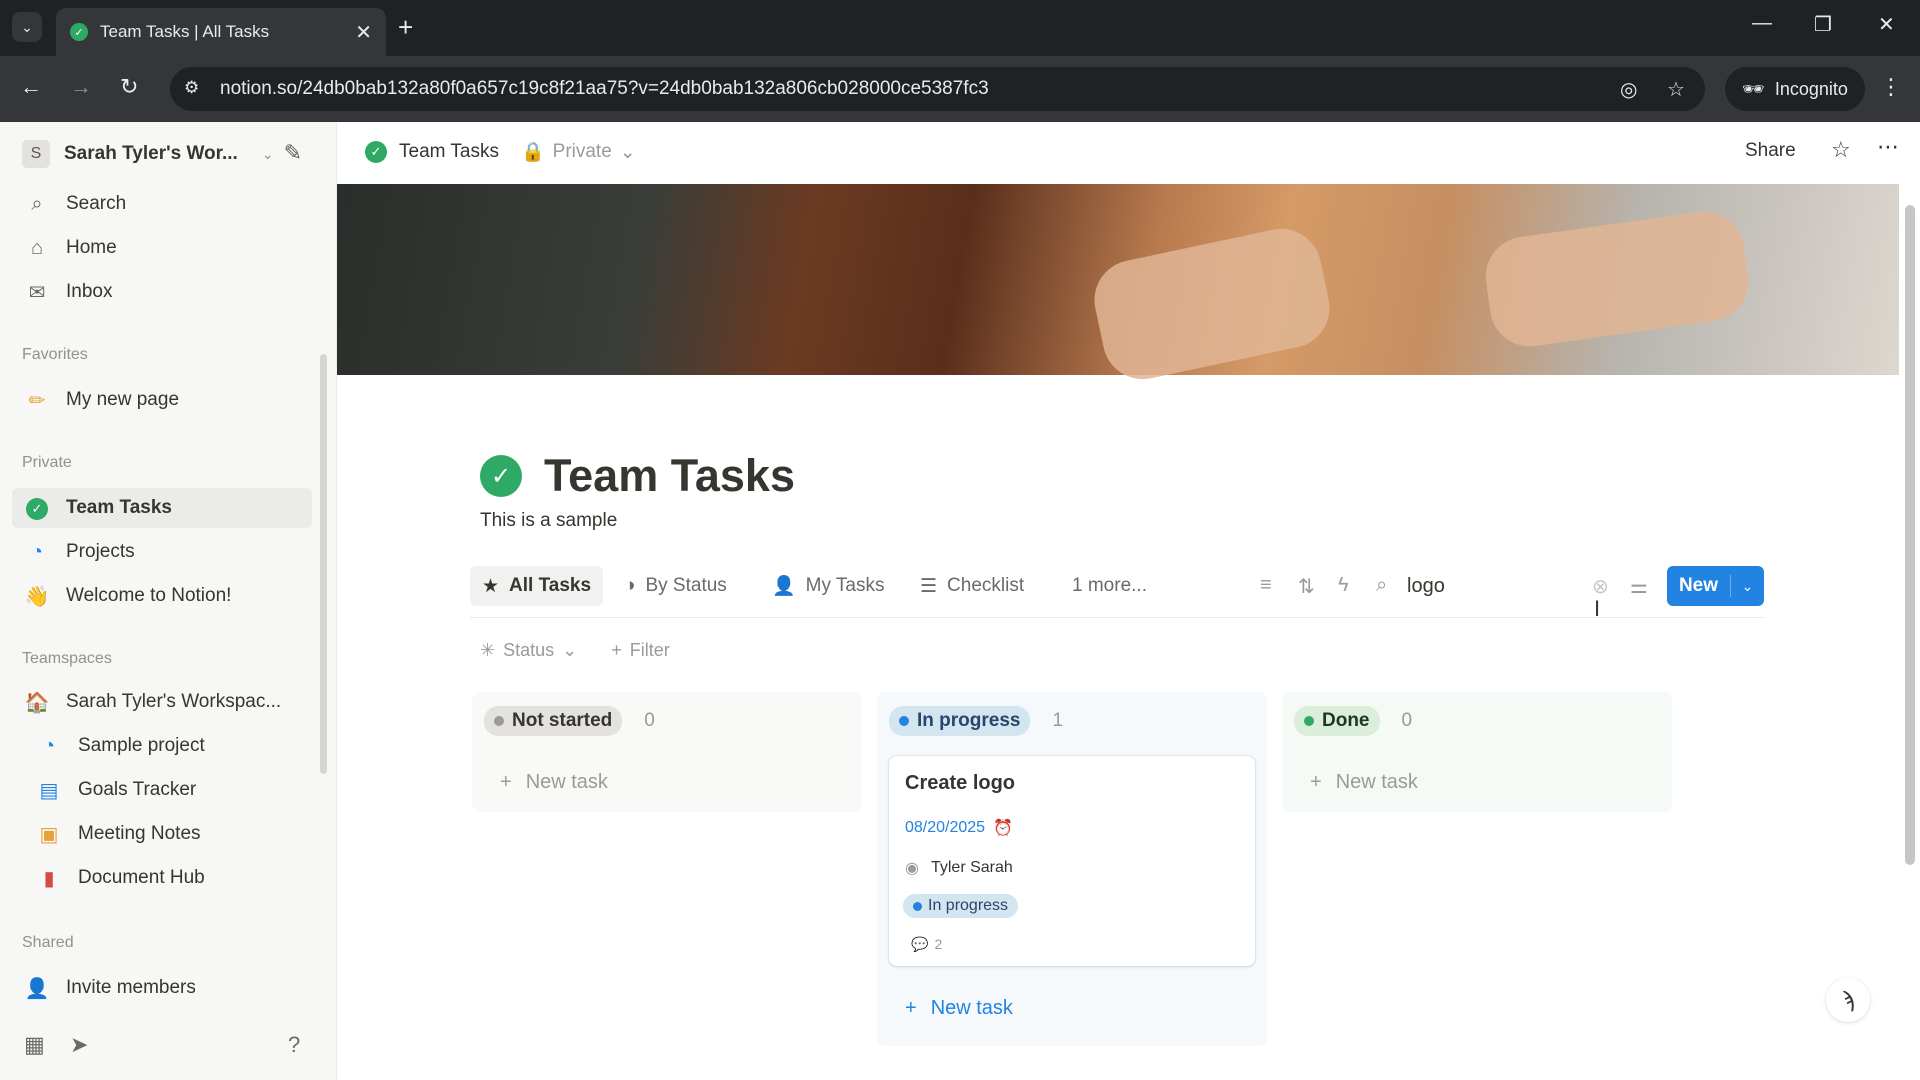  I want to click on sidebar-item-team-tasks: ✓ Team Tasks, so click(162, 508).